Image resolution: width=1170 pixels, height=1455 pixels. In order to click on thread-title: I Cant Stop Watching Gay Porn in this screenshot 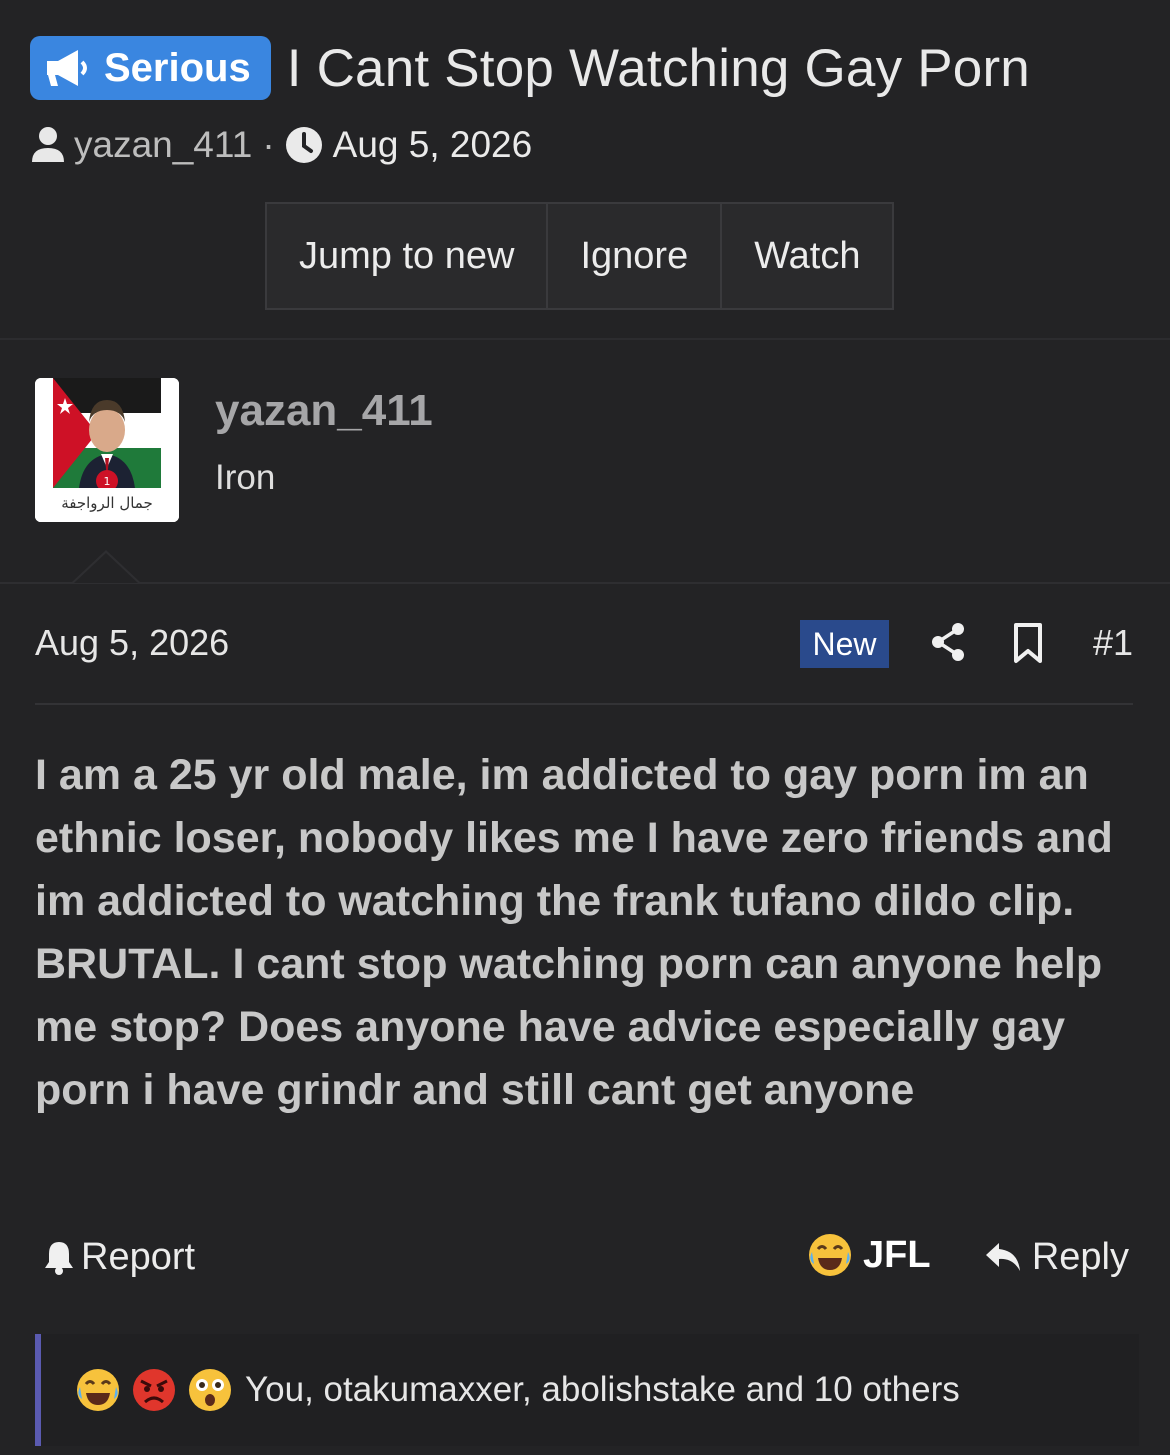, I will do `click(658, 68)`.